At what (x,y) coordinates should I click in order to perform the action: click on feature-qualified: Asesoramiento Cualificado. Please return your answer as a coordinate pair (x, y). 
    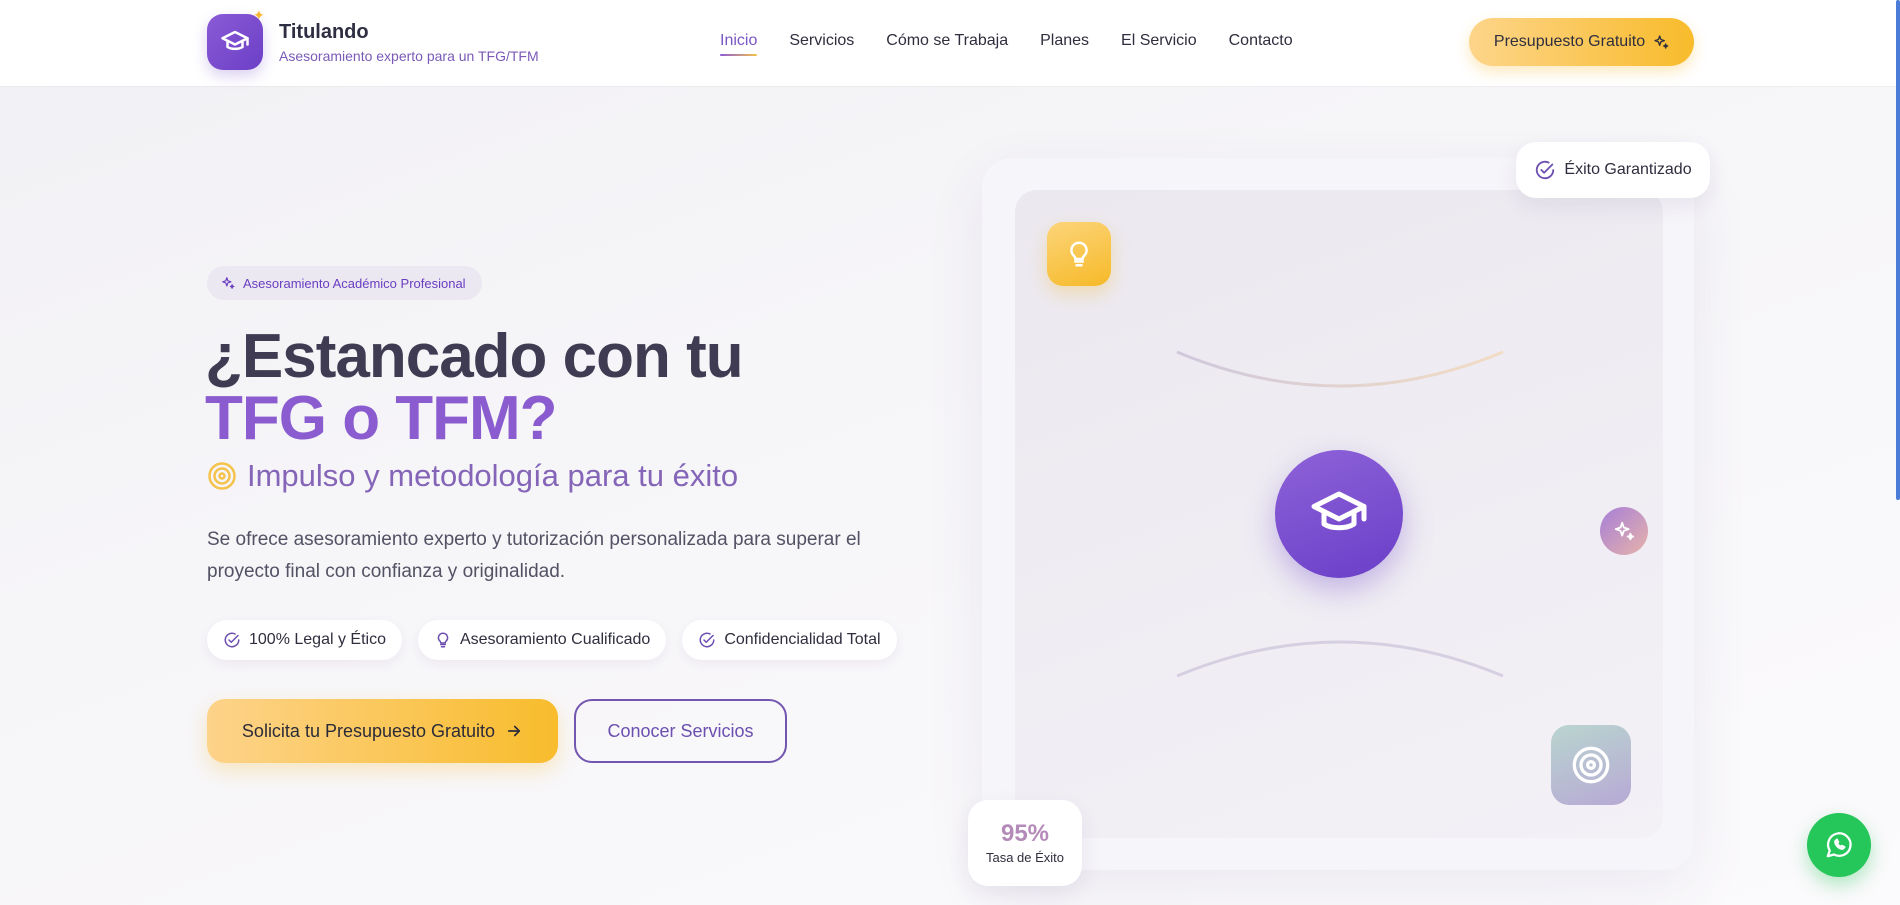
    Looking at the image, I should click on (542, 640).